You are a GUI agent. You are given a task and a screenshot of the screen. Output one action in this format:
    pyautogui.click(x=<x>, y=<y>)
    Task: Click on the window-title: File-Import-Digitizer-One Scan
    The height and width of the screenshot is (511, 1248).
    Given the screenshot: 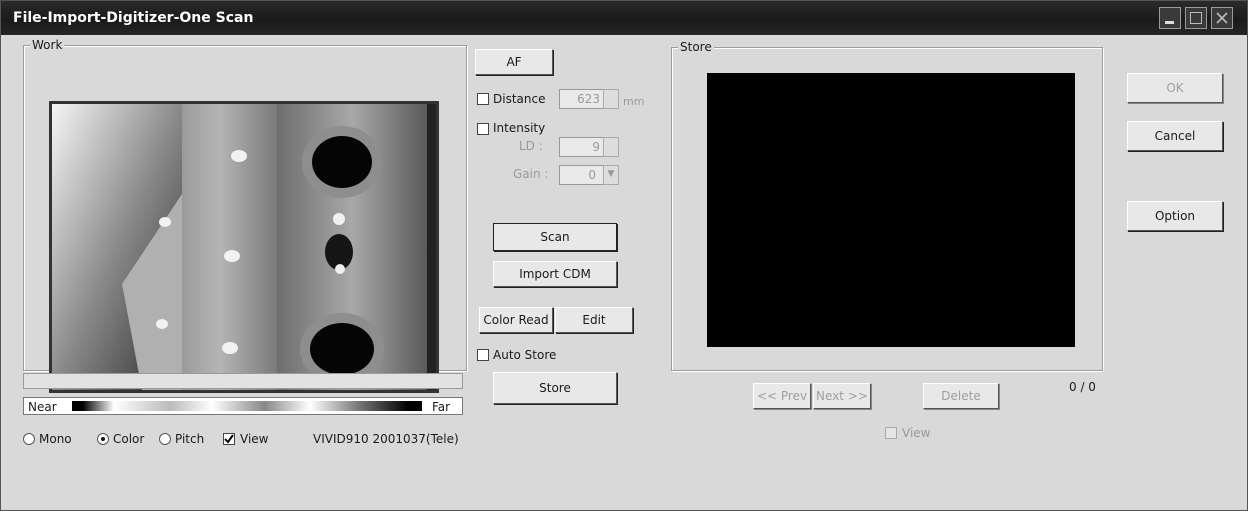 What is the action you would take?
    pyautogui.click(x=133, y=18)
    